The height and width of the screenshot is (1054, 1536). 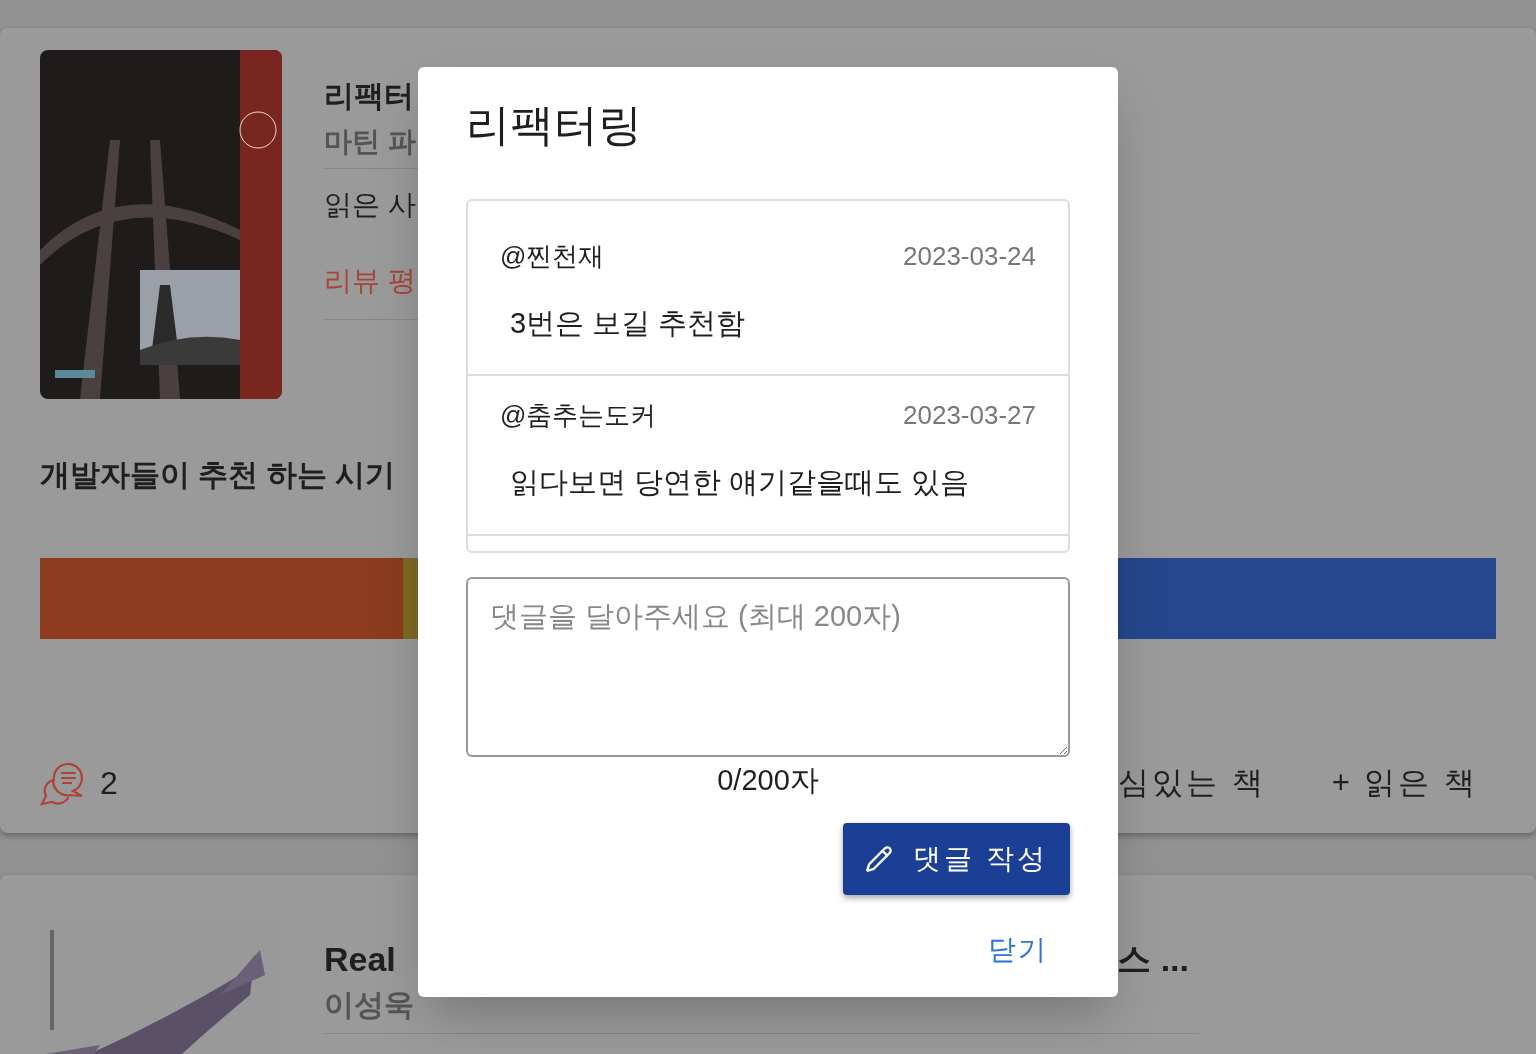 What do you see at coordinates (969, 415) in the screenshot?
I see `comment-date: 2023-03-27` at bounding box center [969, 415].